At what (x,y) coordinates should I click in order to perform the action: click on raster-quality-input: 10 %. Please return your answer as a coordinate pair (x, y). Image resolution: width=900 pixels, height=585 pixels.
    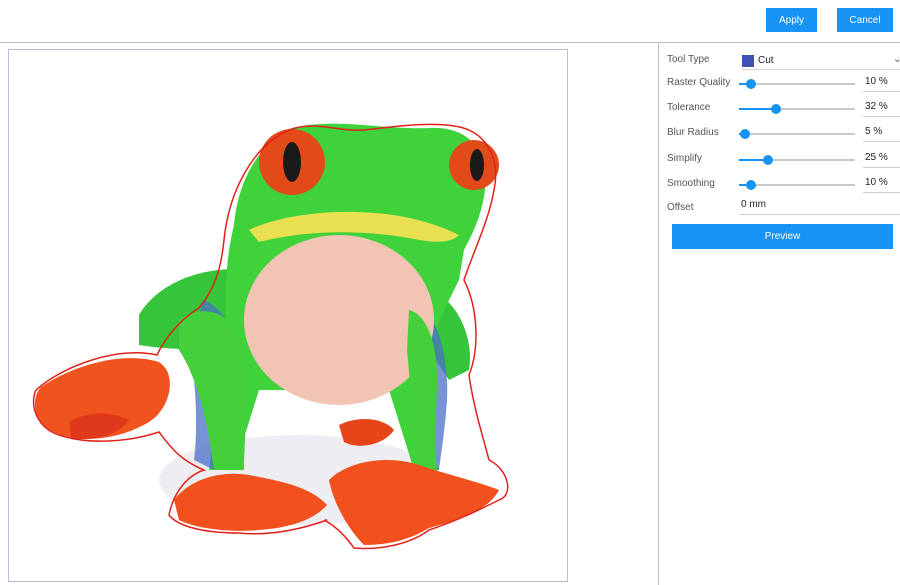
    Looking at the image, I should click on (881, 84).